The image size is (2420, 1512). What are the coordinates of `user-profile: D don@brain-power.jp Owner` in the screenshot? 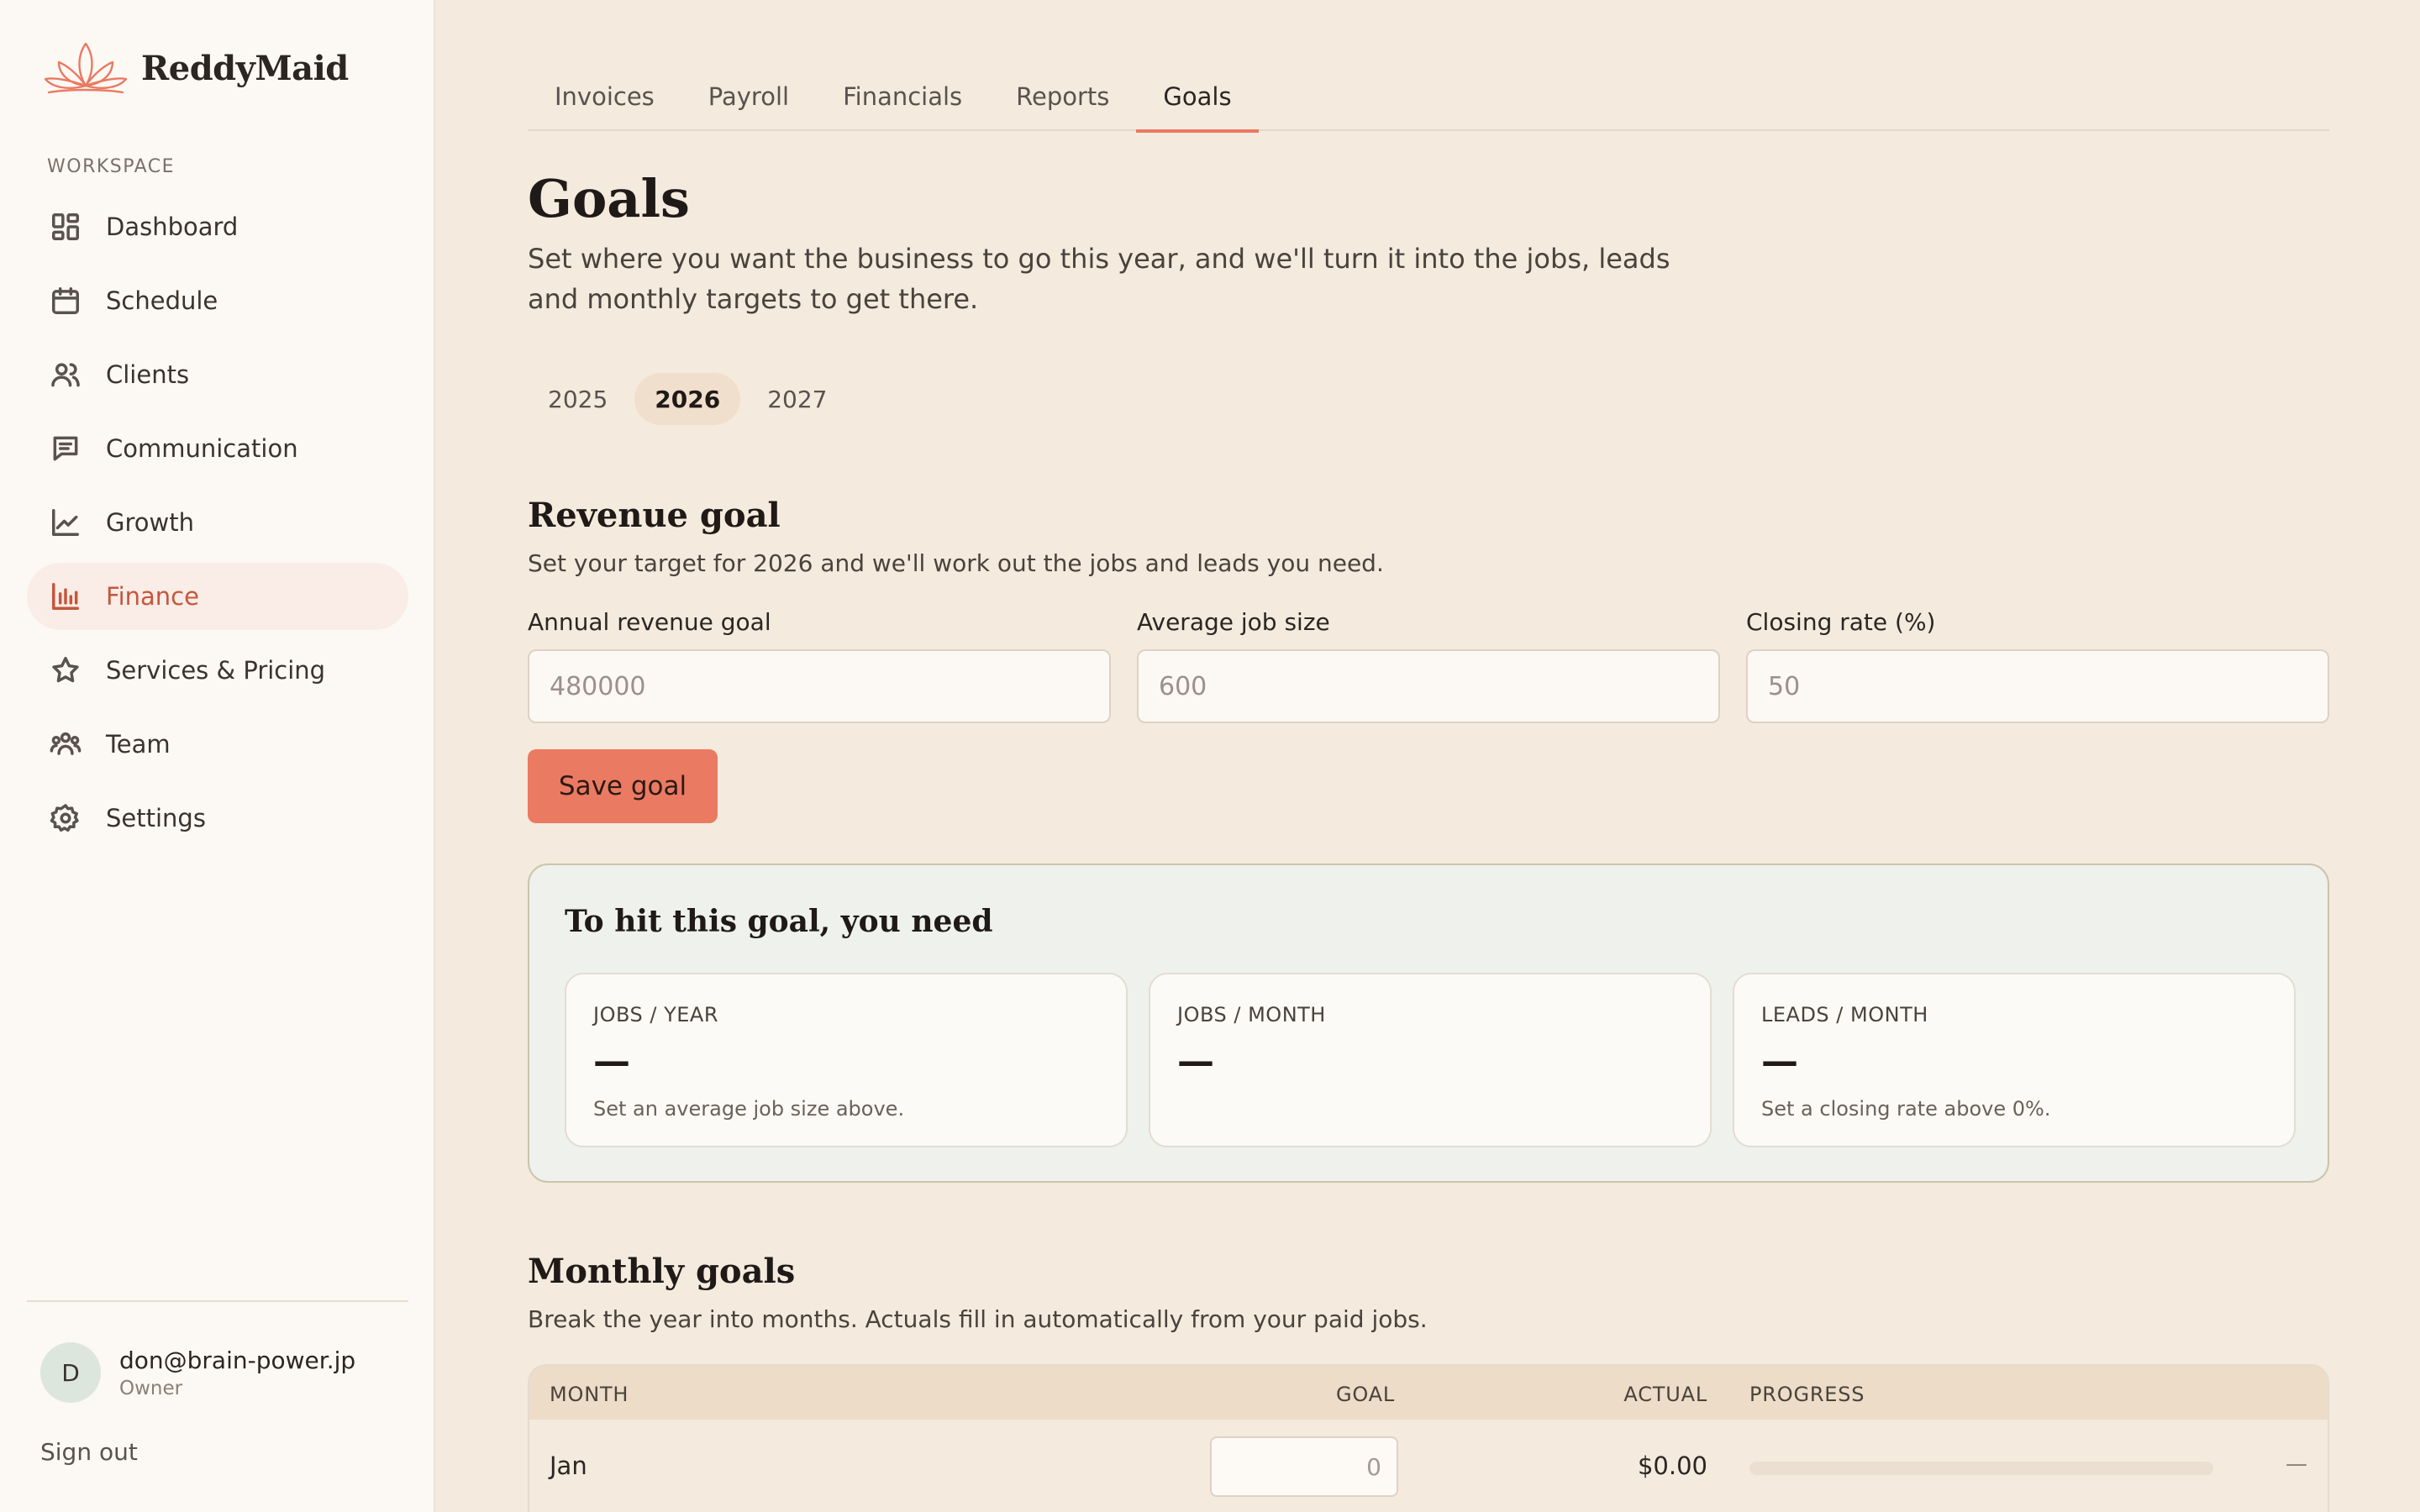 It's located at (197, 1372).